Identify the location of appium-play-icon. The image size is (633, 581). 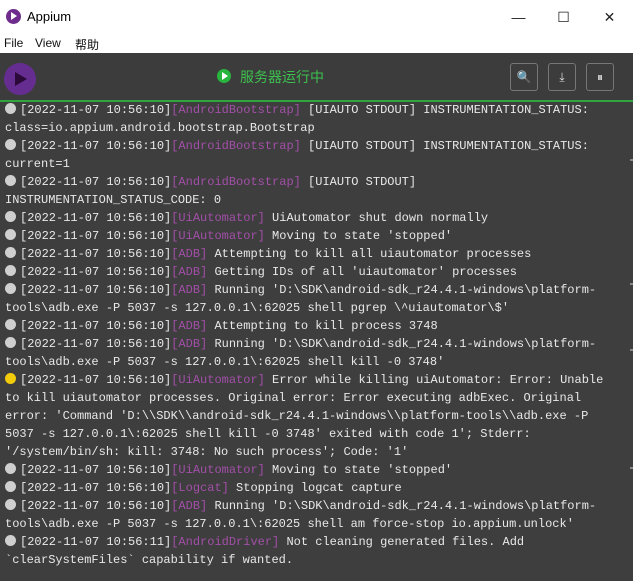
(20, 79).